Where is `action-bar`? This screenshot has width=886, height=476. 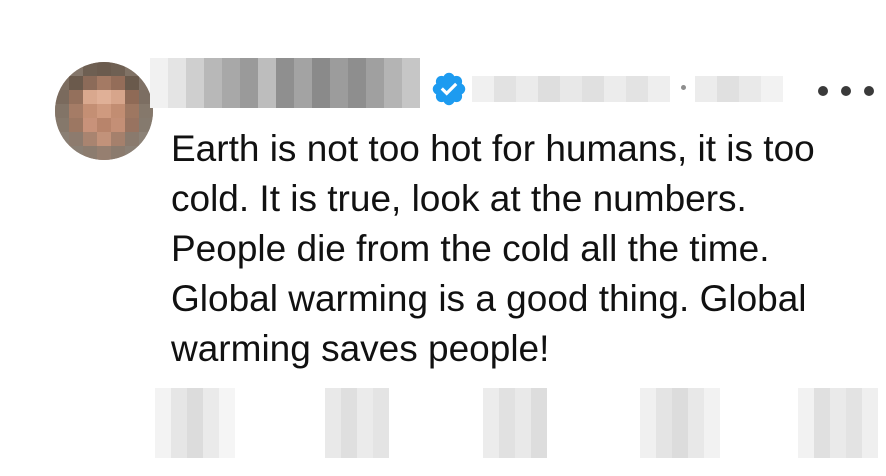 action-bar is located at coordinates (443, 423).